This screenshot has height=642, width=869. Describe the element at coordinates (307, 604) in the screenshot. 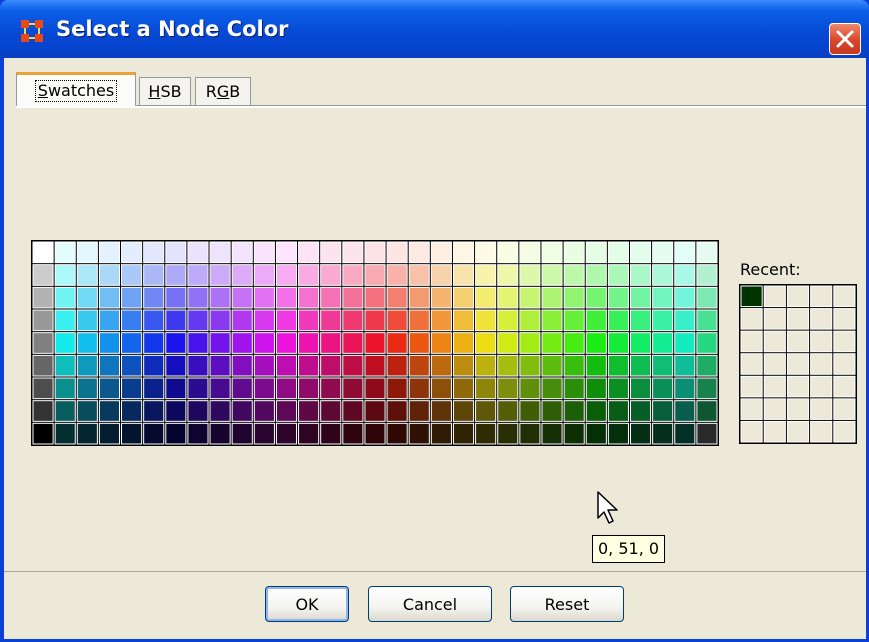

I see `ok-button: OK` at that location.